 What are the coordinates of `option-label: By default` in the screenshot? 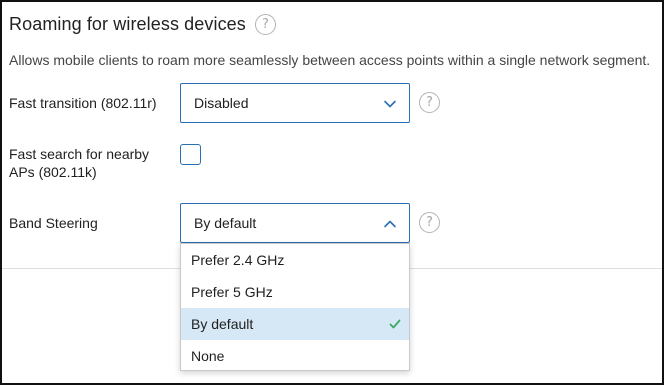 It's located at (222, 324).